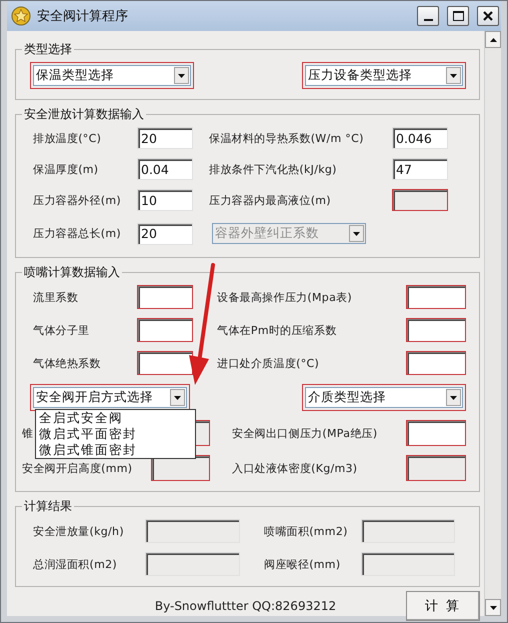 This screenshot has height=623, width=508. I want to click on field-label: 压力容器总长(m), so click(77, 233).